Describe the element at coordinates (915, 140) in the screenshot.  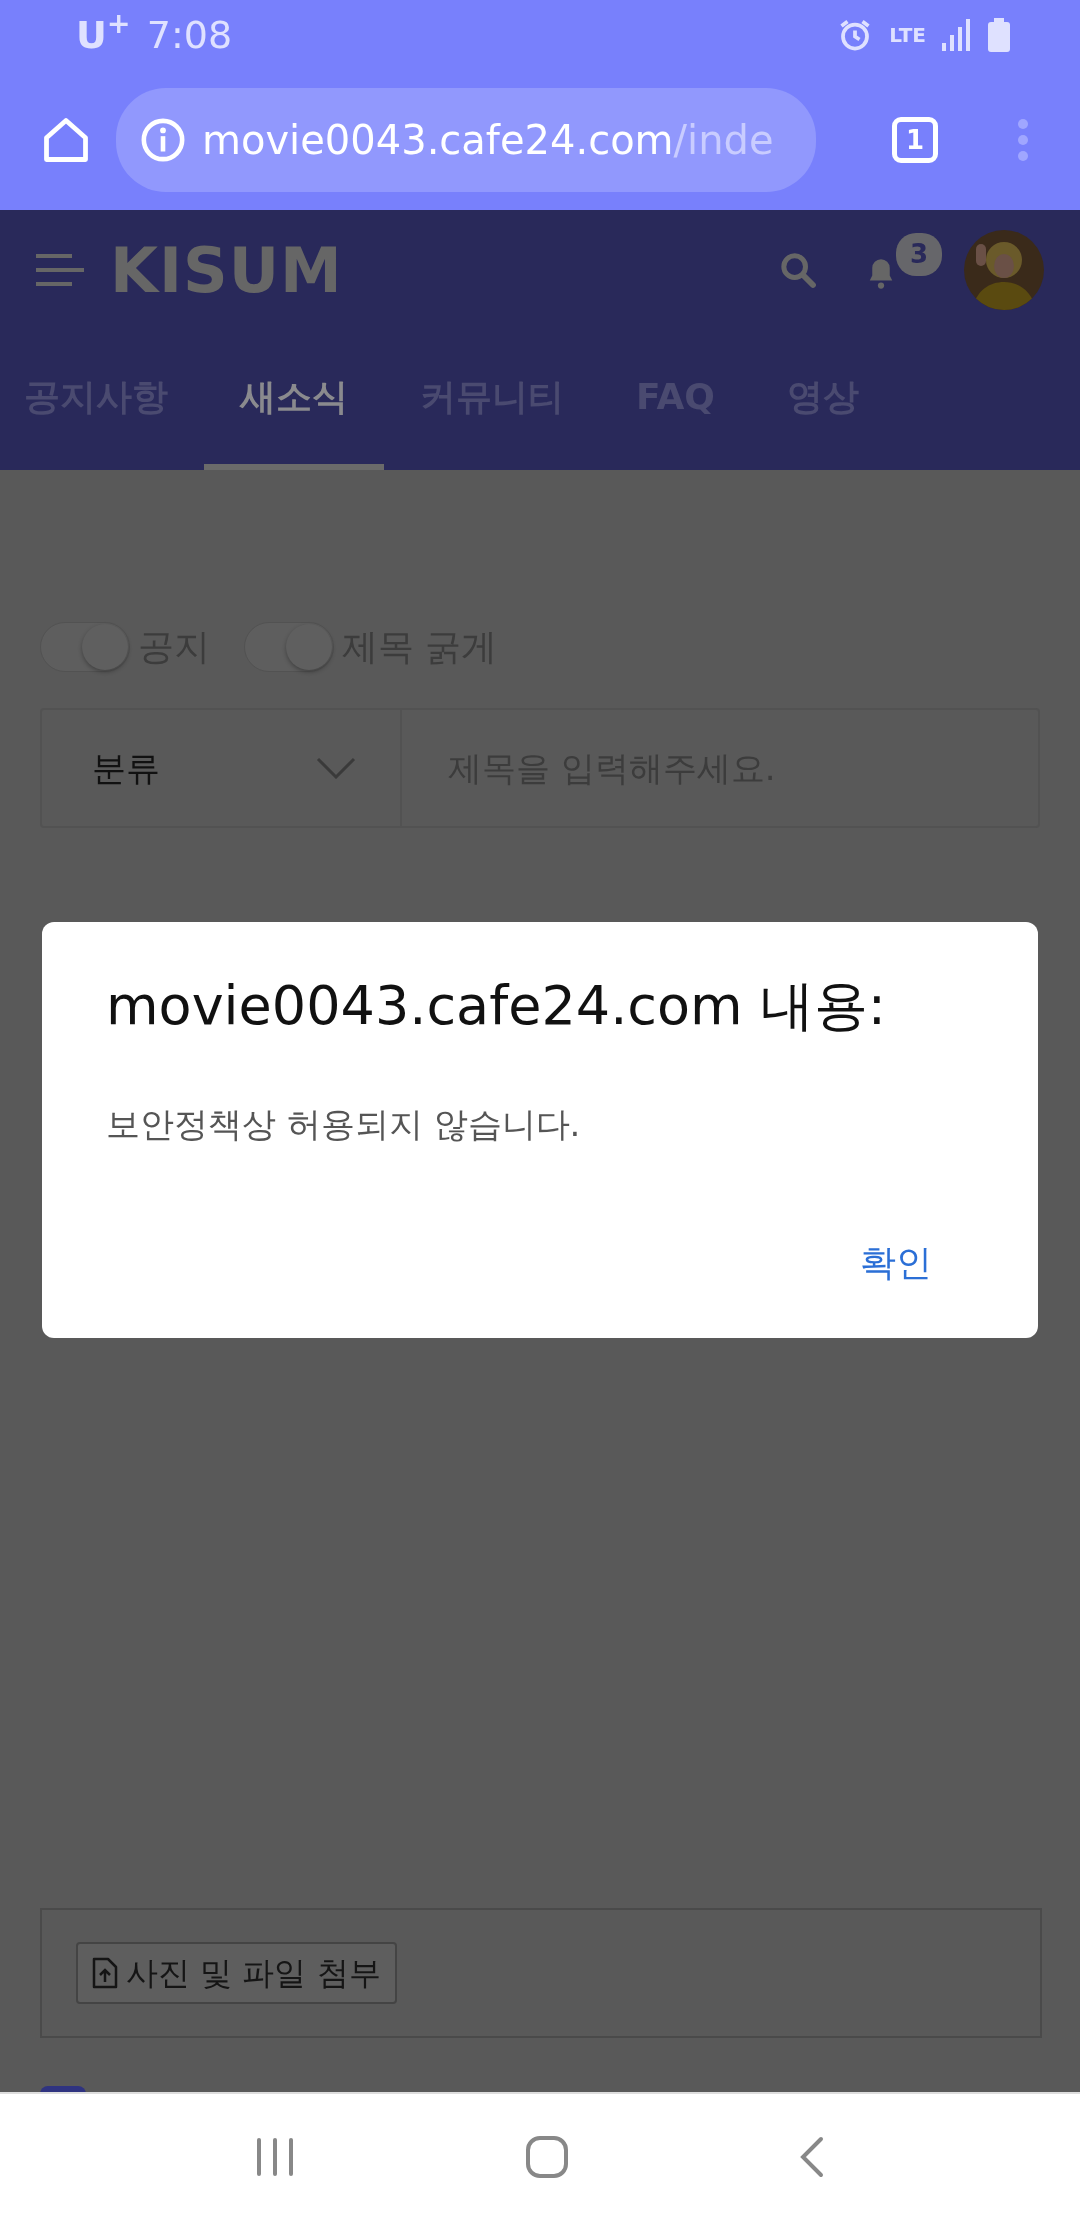
I see `tab-count-button: 1` at that location.